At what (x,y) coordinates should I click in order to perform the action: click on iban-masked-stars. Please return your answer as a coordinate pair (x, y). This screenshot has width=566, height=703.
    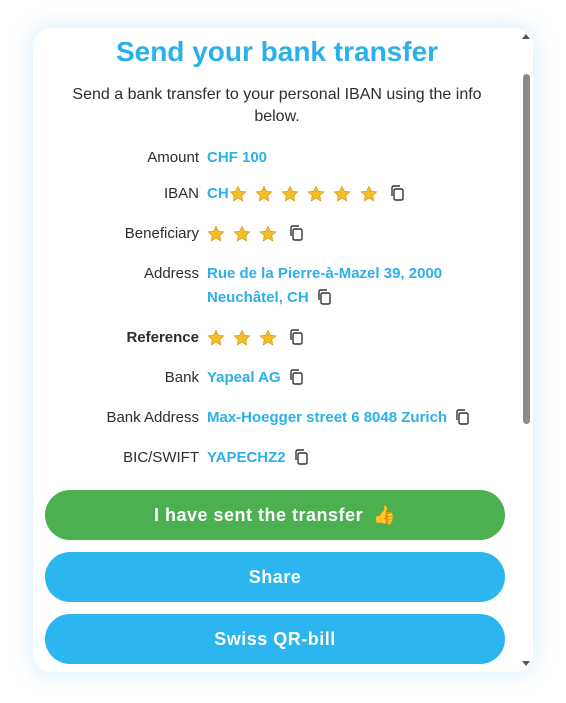
    Looking at the image, I should click on (305, 194).